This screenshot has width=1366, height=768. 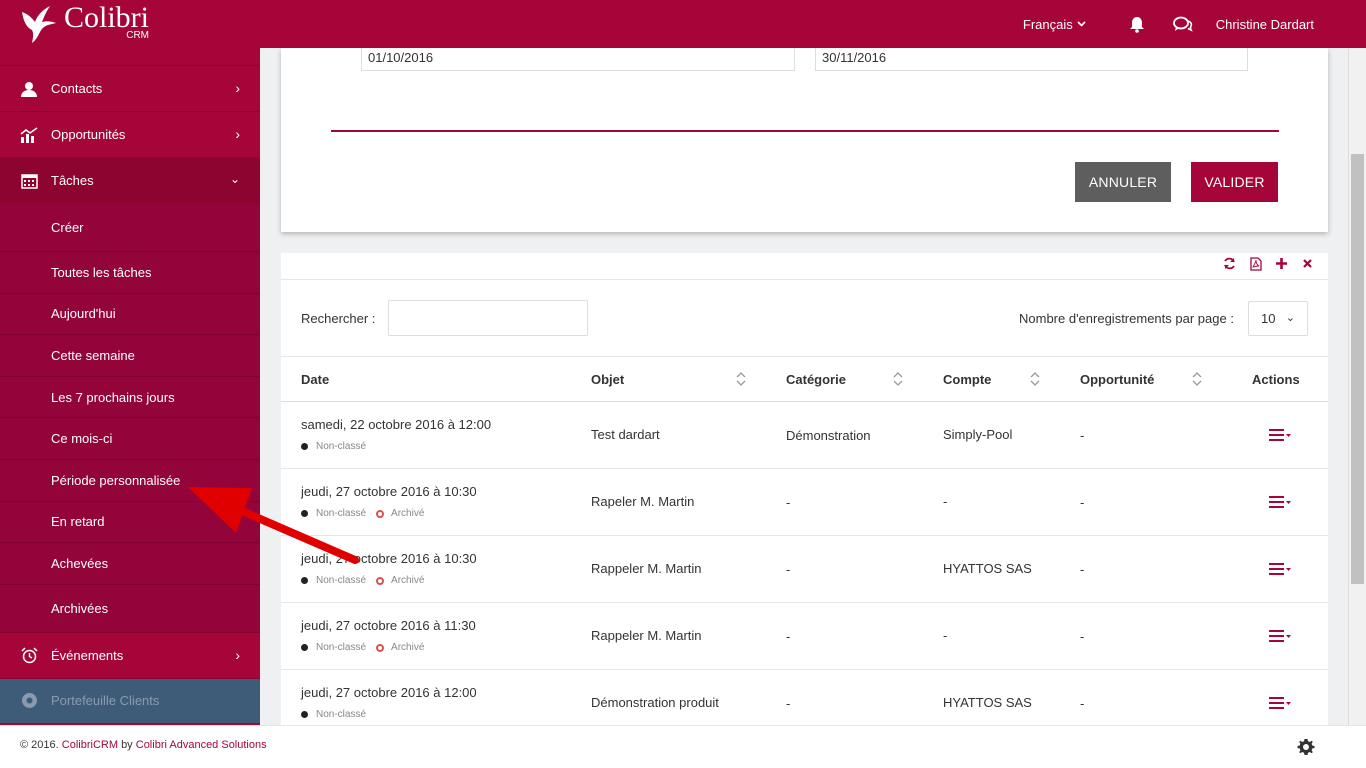 What do you see at coordinates (788, 636) in the screenshot?
I see `task-category: -` at bounding box center [788, 636].